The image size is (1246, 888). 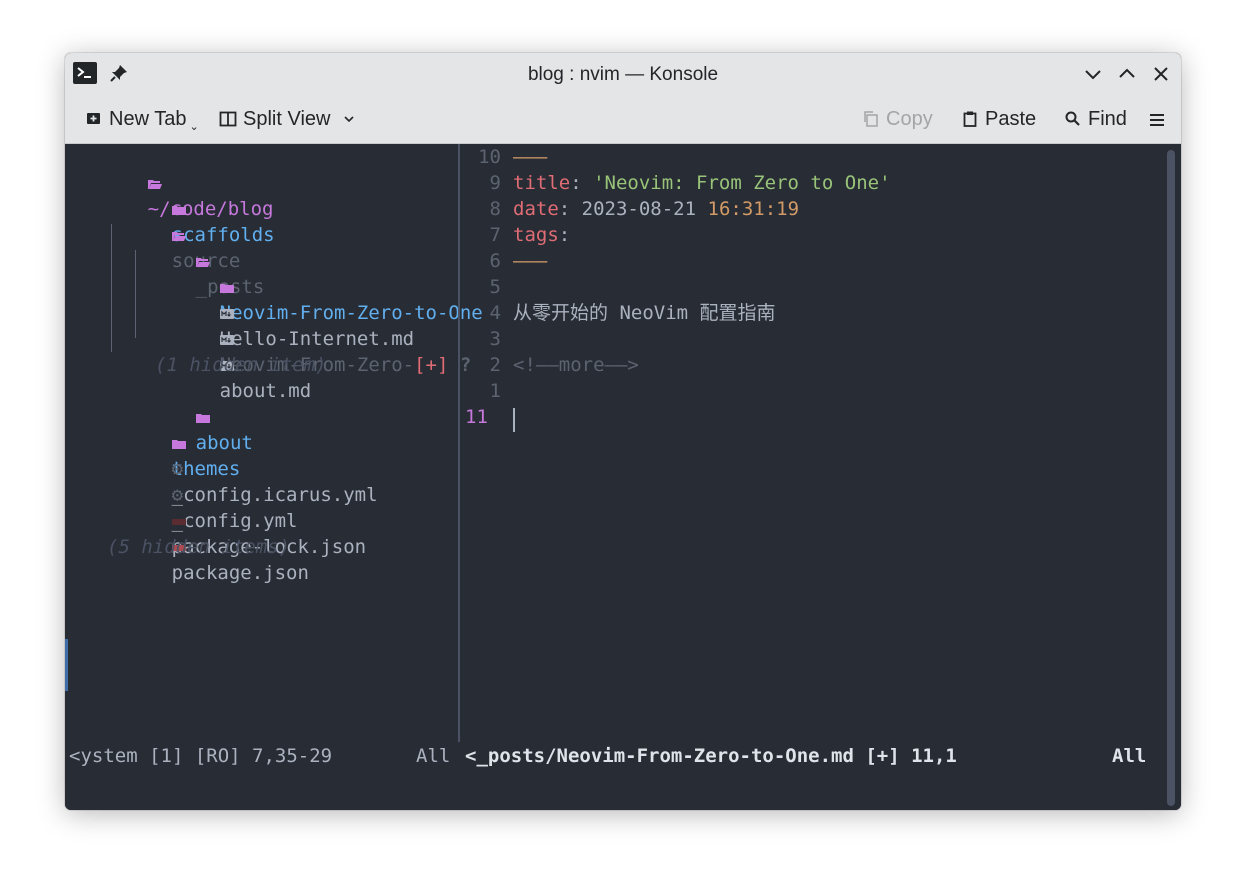 I want to click on scrollbar, so click(x=1171, y=478).